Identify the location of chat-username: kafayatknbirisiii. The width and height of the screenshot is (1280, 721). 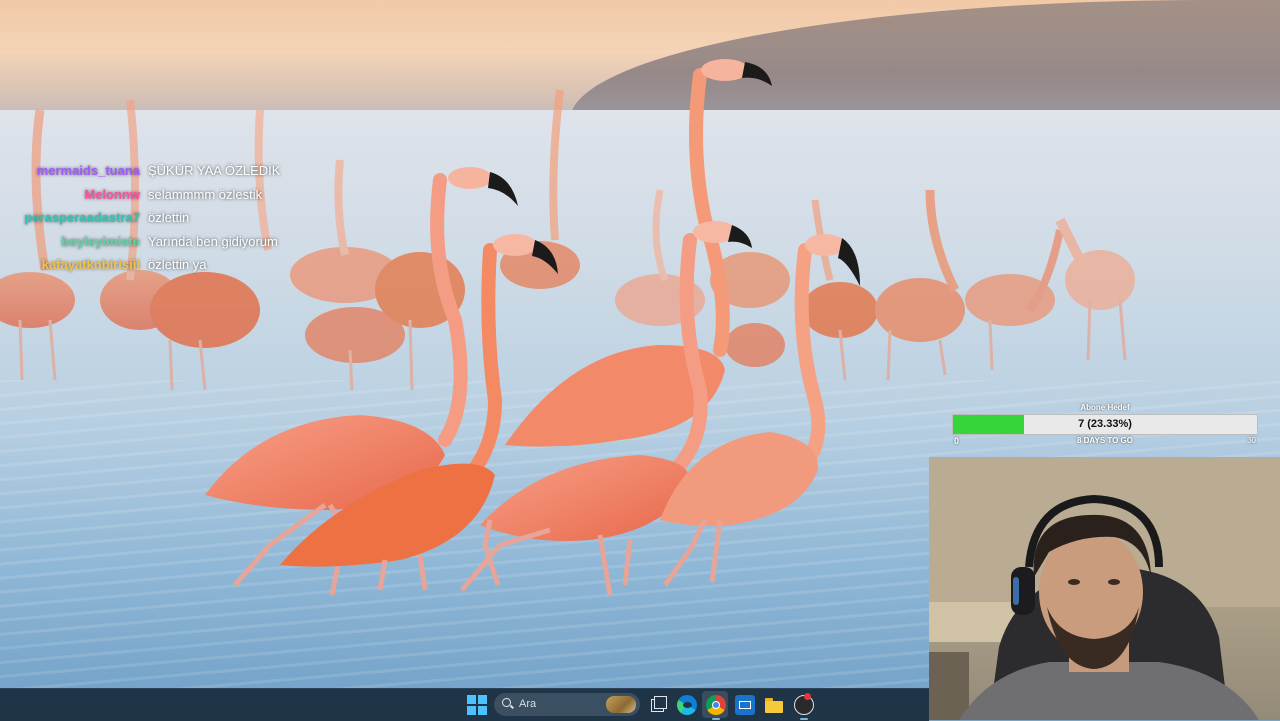
(90, 264).